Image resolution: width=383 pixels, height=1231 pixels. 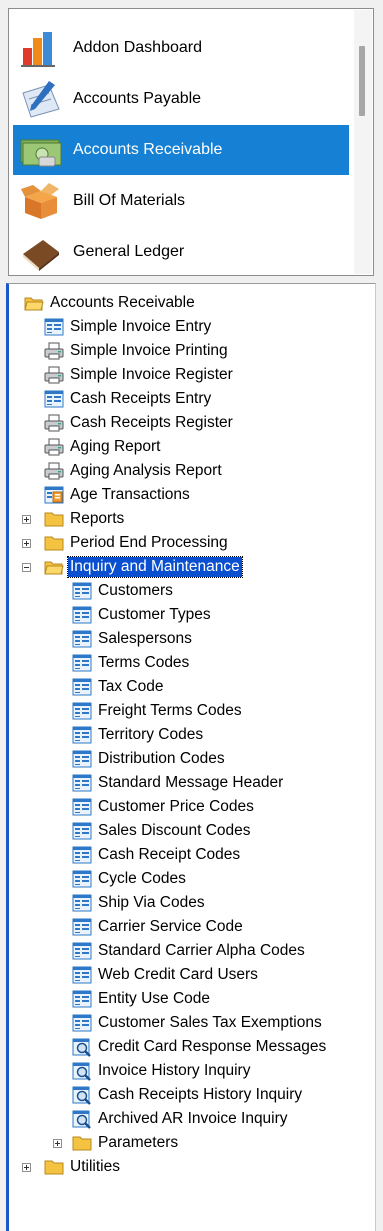 What do you see at coordinates (181, 150) in the screenshot?
I see `module-accounts-receivable: Accounts Receivable` at bounding box center [181, 150].